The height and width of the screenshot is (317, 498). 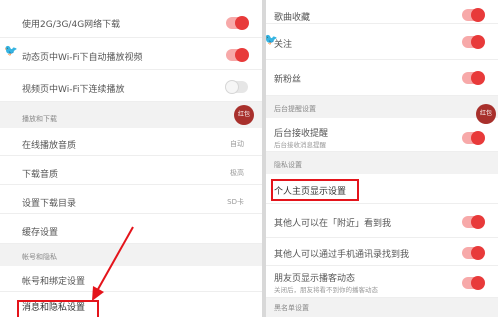 What do you see at coordinates (113, 263) in the screenshot?
I see `red-arrow-annotation` at bounding box center [113, 263].